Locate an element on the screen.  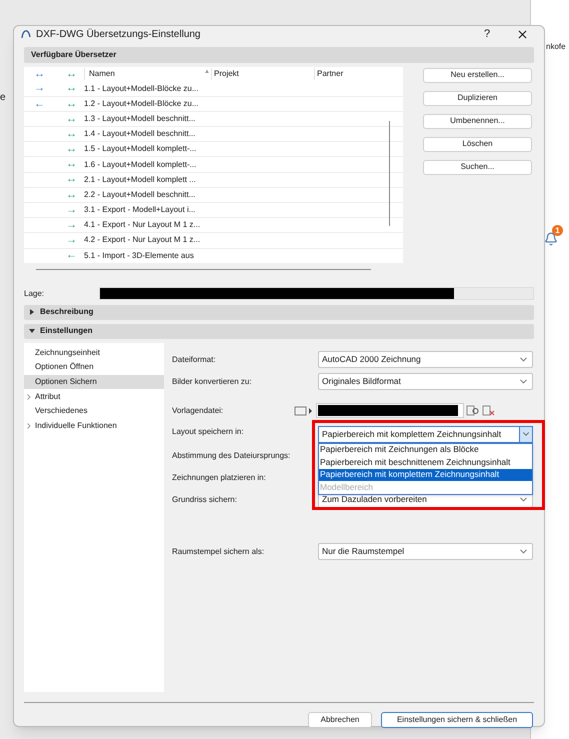
tree-item: Verschiedenes is located at coordinates (94, 411).